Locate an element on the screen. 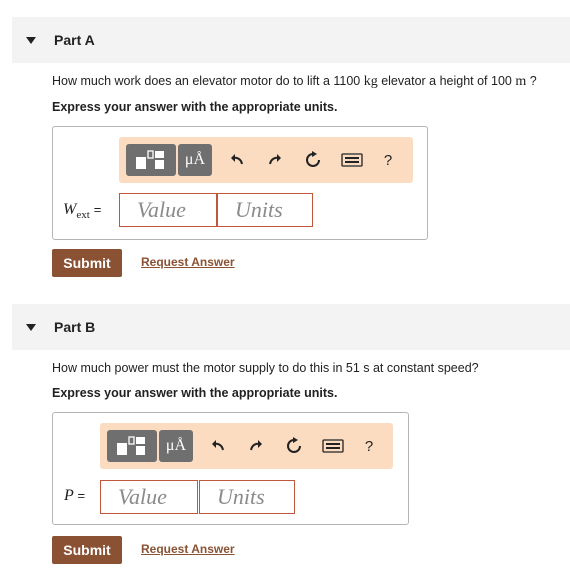  part-a-submit-button: Submit is located at coordinates (87, 263).